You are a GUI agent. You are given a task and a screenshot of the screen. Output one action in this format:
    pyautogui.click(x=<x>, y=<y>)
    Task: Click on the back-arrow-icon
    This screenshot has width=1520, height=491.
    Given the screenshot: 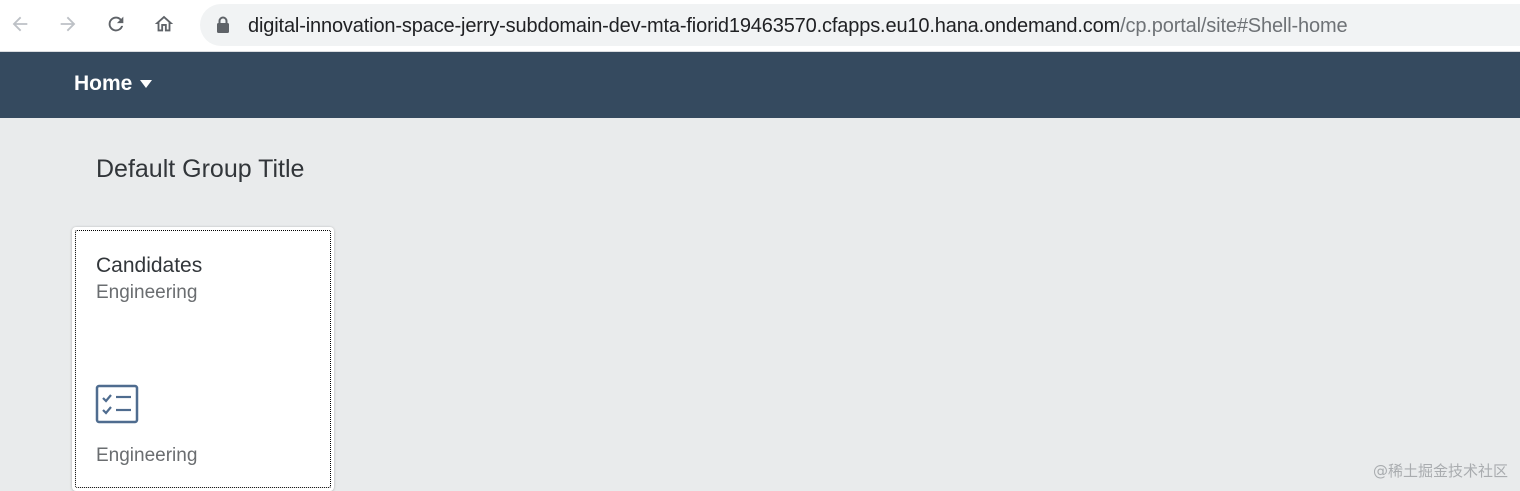 What is the action you would take?
    pyautogui.click(x=20, y=24)
    